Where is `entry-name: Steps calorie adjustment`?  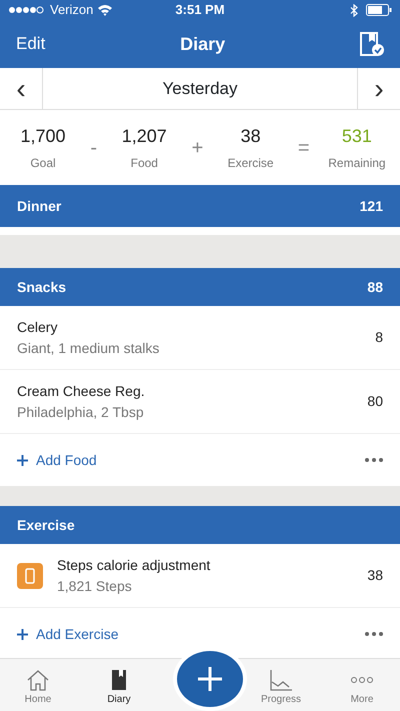 entry-name: Steps calorie adjustment is located at coordinates (134, 565).